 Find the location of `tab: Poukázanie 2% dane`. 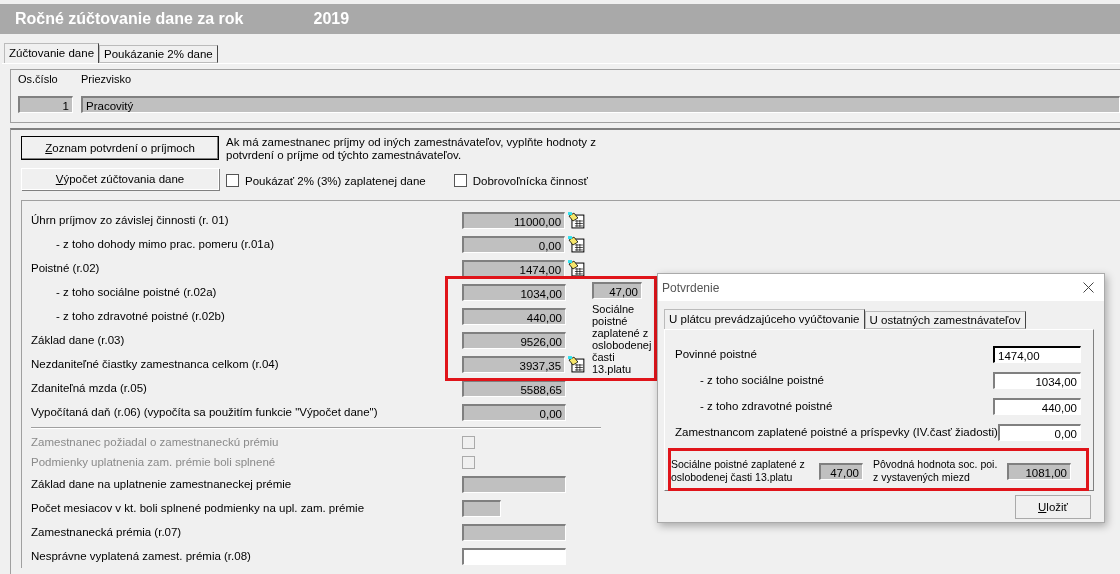

tab: Poukázanie 2% dane is located at coordinates (158, 54).